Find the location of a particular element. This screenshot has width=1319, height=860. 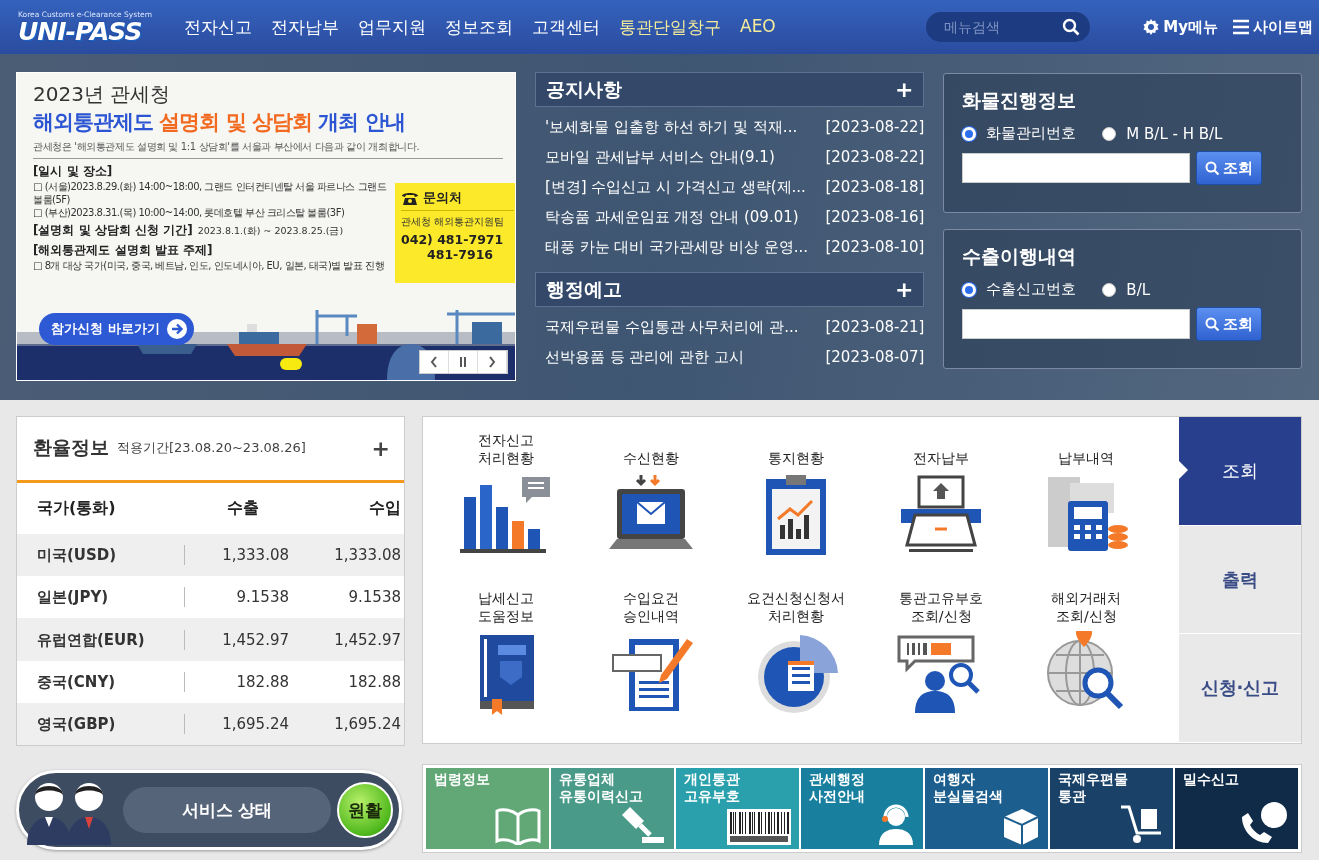

service-link: 수신현황 is located at coordinates (651, 506).